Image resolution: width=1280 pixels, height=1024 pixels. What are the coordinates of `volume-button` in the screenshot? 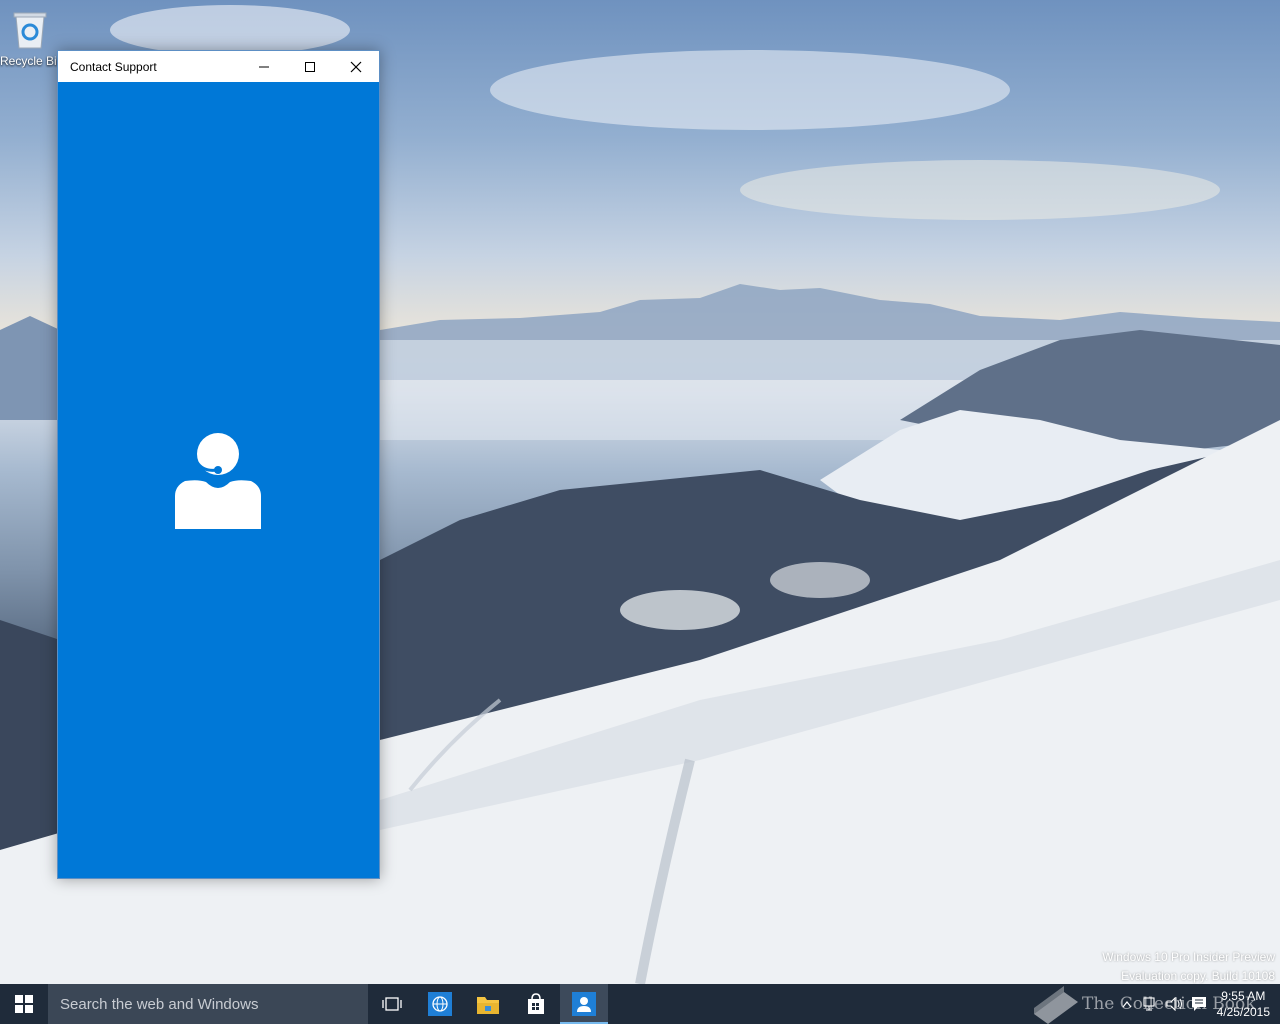 It's located at (1175, 1004).